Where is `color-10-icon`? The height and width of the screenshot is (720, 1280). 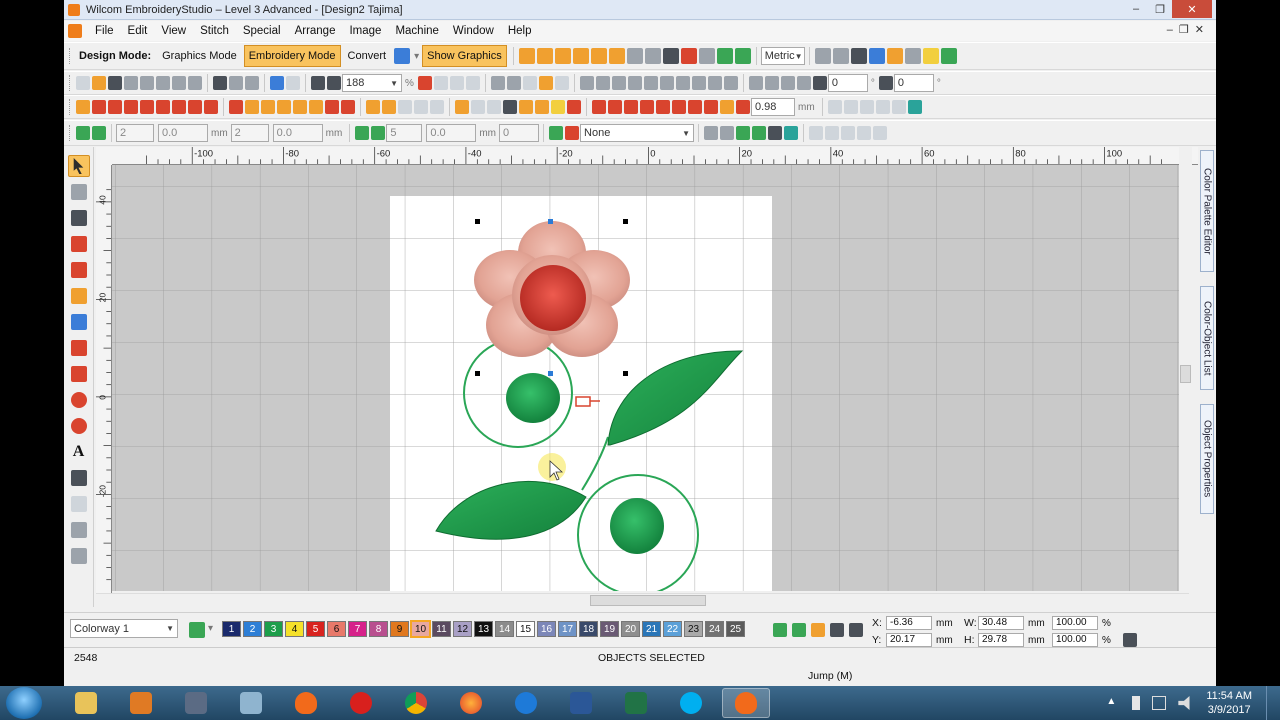 color-10-icon is located at coordinates (743, 107).